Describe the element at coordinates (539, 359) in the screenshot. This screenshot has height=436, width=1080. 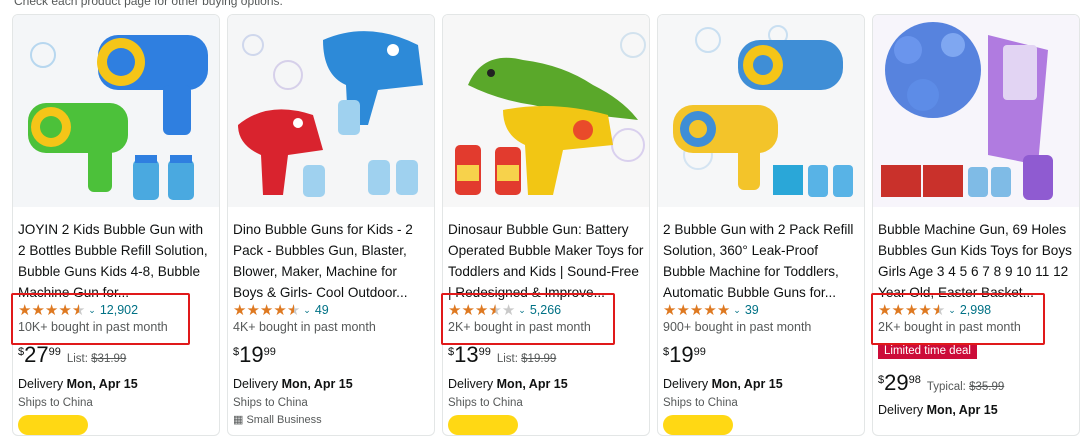
I see `list-price-value: $19.99` at that location.